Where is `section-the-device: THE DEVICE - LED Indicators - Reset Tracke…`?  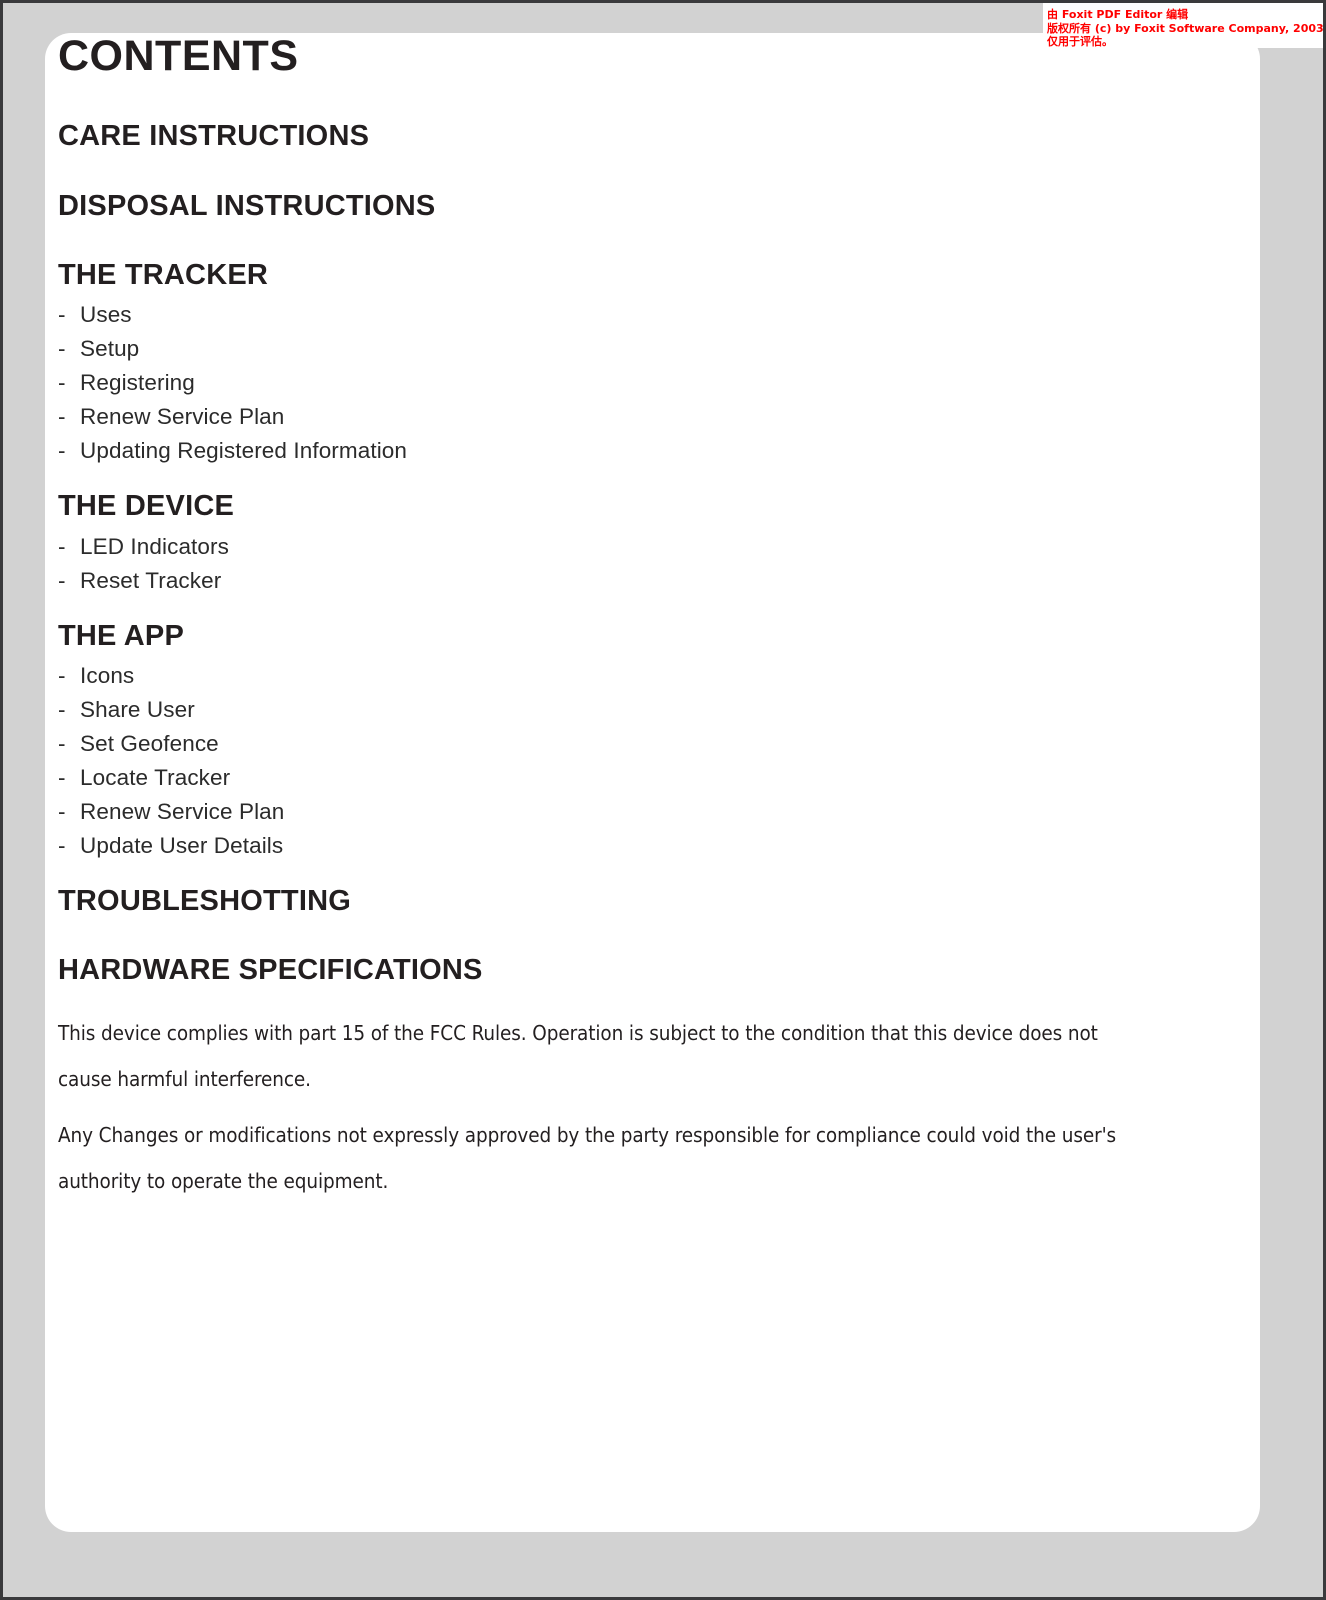 section-the-device: THE DEVICE - LED Indicators - Reset Tracke… is located at coordinates (638, 543).